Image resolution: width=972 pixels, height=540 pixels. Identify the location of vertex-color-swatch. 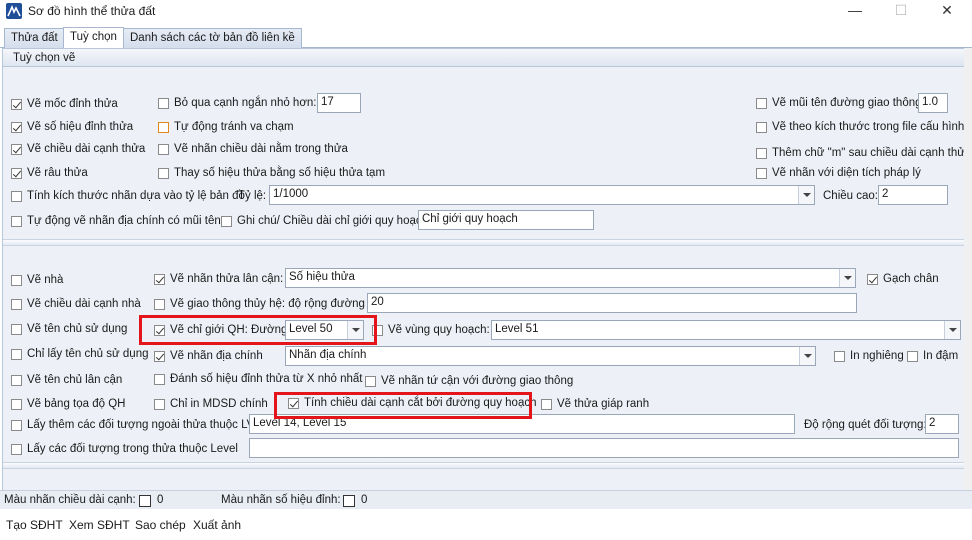
(349, 501).